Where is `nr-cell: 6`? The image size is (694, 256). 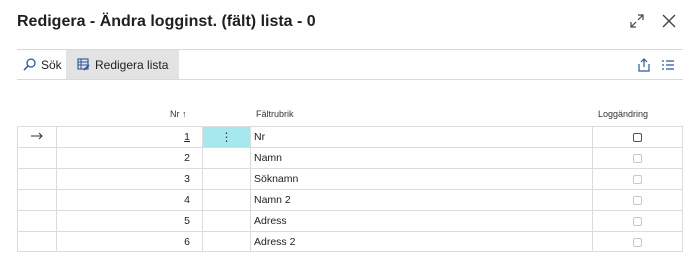
nr-cell: 6 is located at coordinates (130, 242).